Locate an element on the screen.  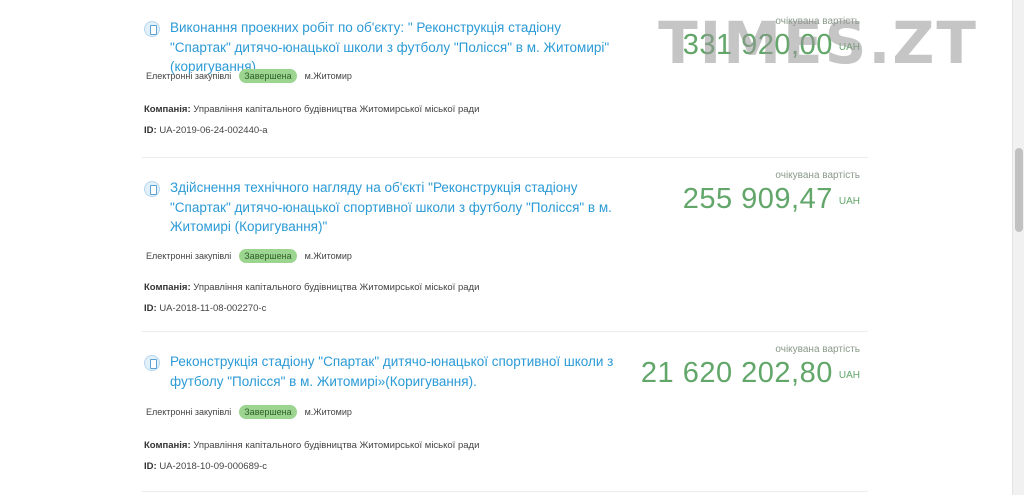
id-line: ID: UA-2018-11-08-002270-c is located at coordinates (205, 308).